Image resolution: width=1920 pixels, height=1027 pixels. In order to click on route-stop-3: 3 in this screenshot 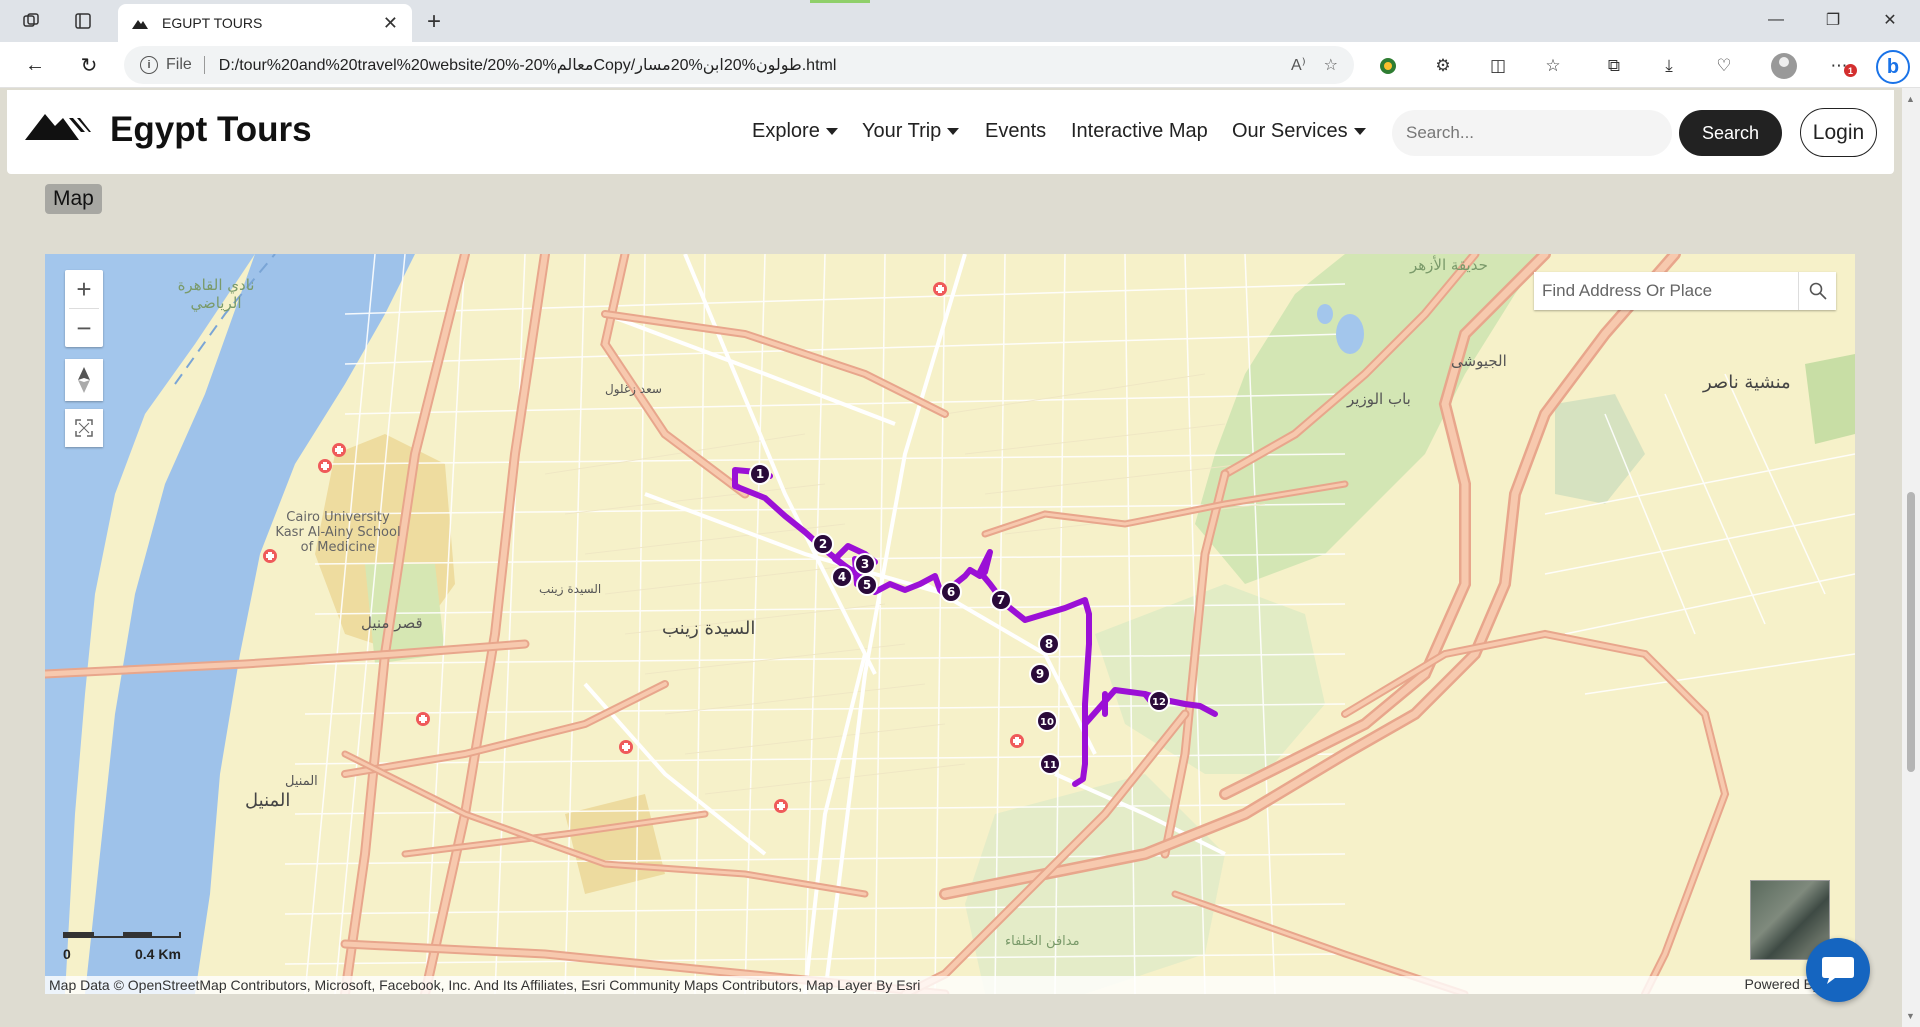, I will do `click(865, 564)`.